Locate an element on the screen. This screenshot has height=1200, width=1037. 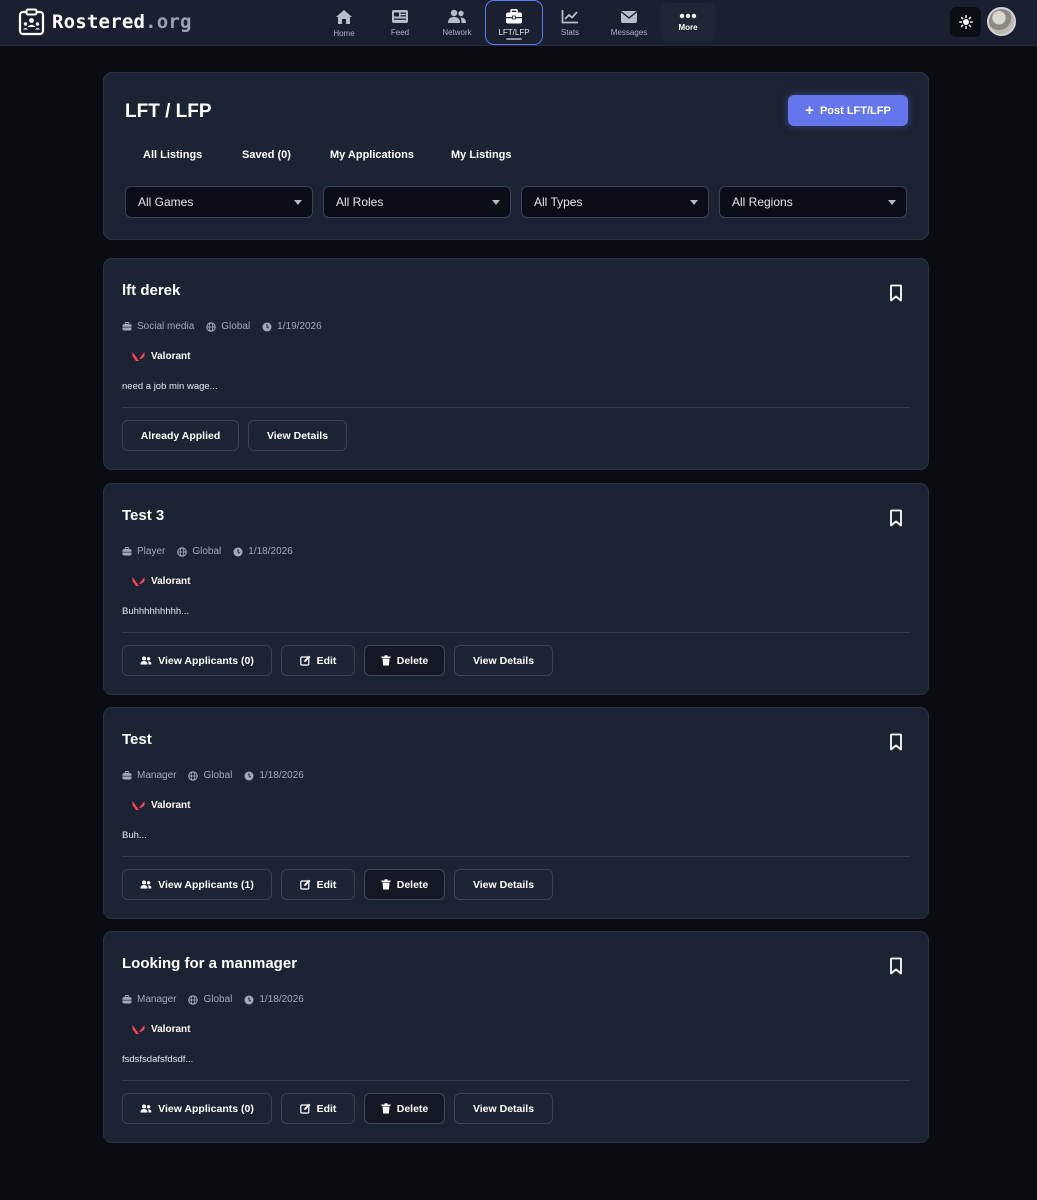
user-avatar is located at coordinates (1001, 21).